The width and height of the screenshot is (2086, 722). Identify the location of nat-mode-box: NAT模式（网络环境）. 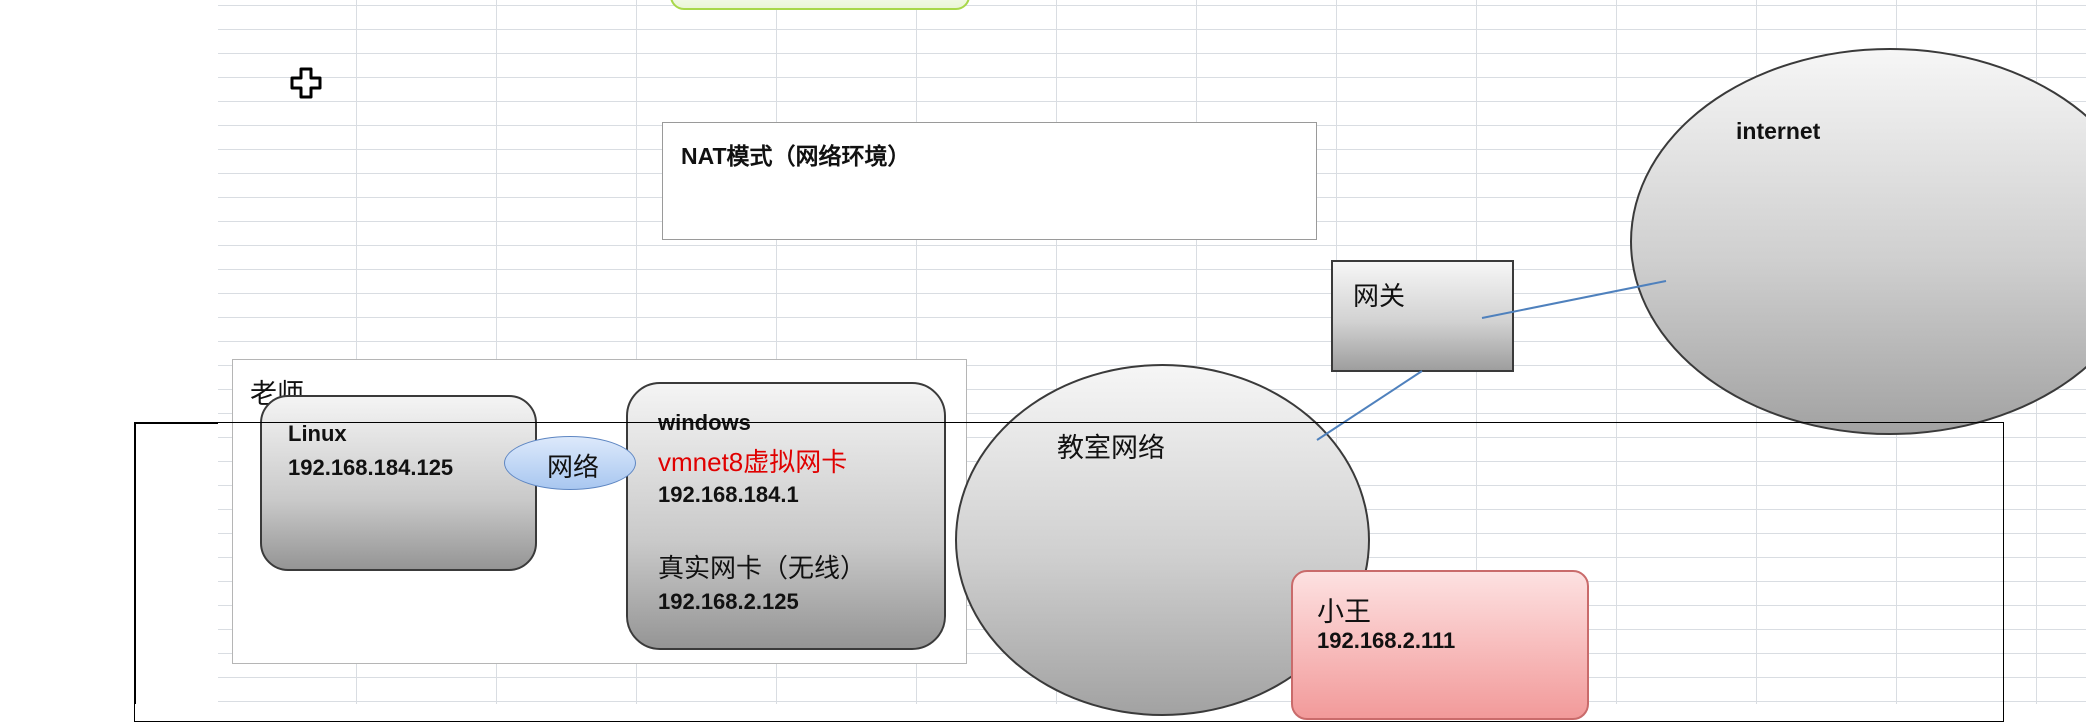
(989, 181).